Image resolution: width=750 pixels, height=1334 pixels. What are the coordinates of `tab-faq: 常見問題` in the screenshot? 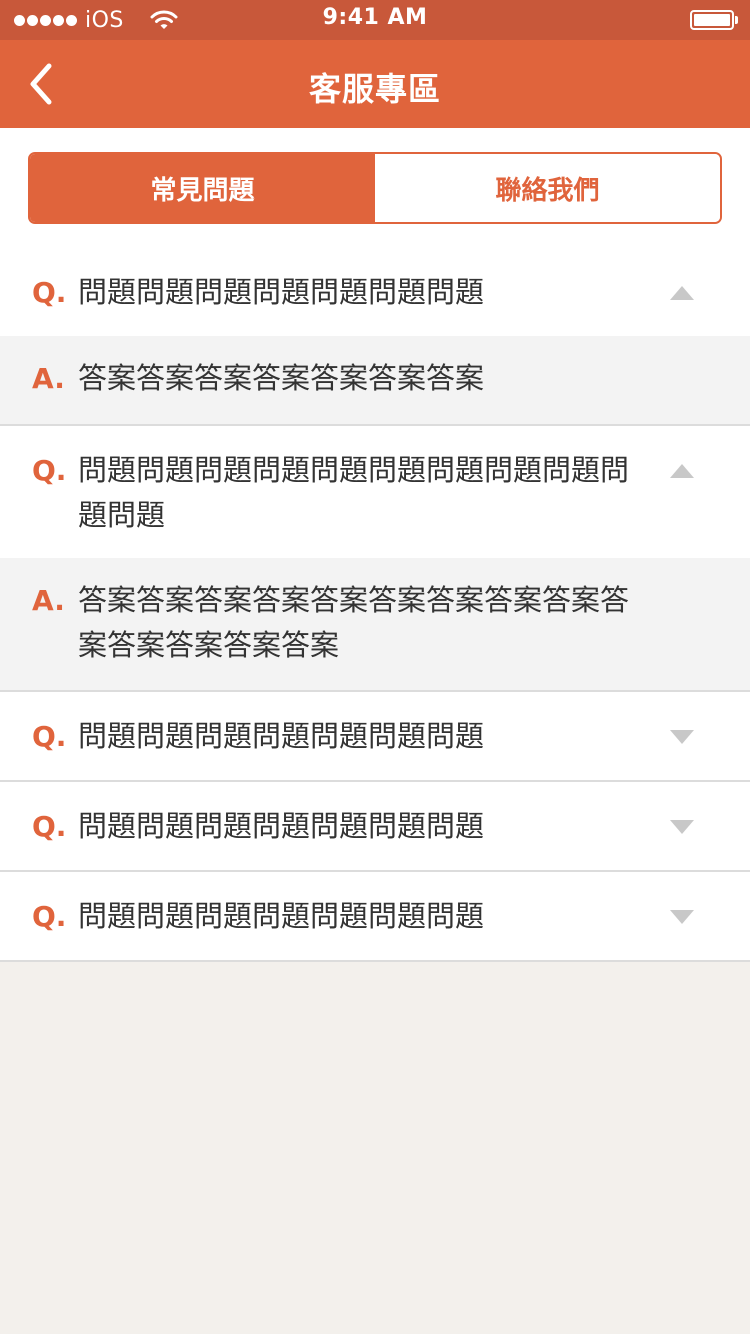 It's located at (202, 188).